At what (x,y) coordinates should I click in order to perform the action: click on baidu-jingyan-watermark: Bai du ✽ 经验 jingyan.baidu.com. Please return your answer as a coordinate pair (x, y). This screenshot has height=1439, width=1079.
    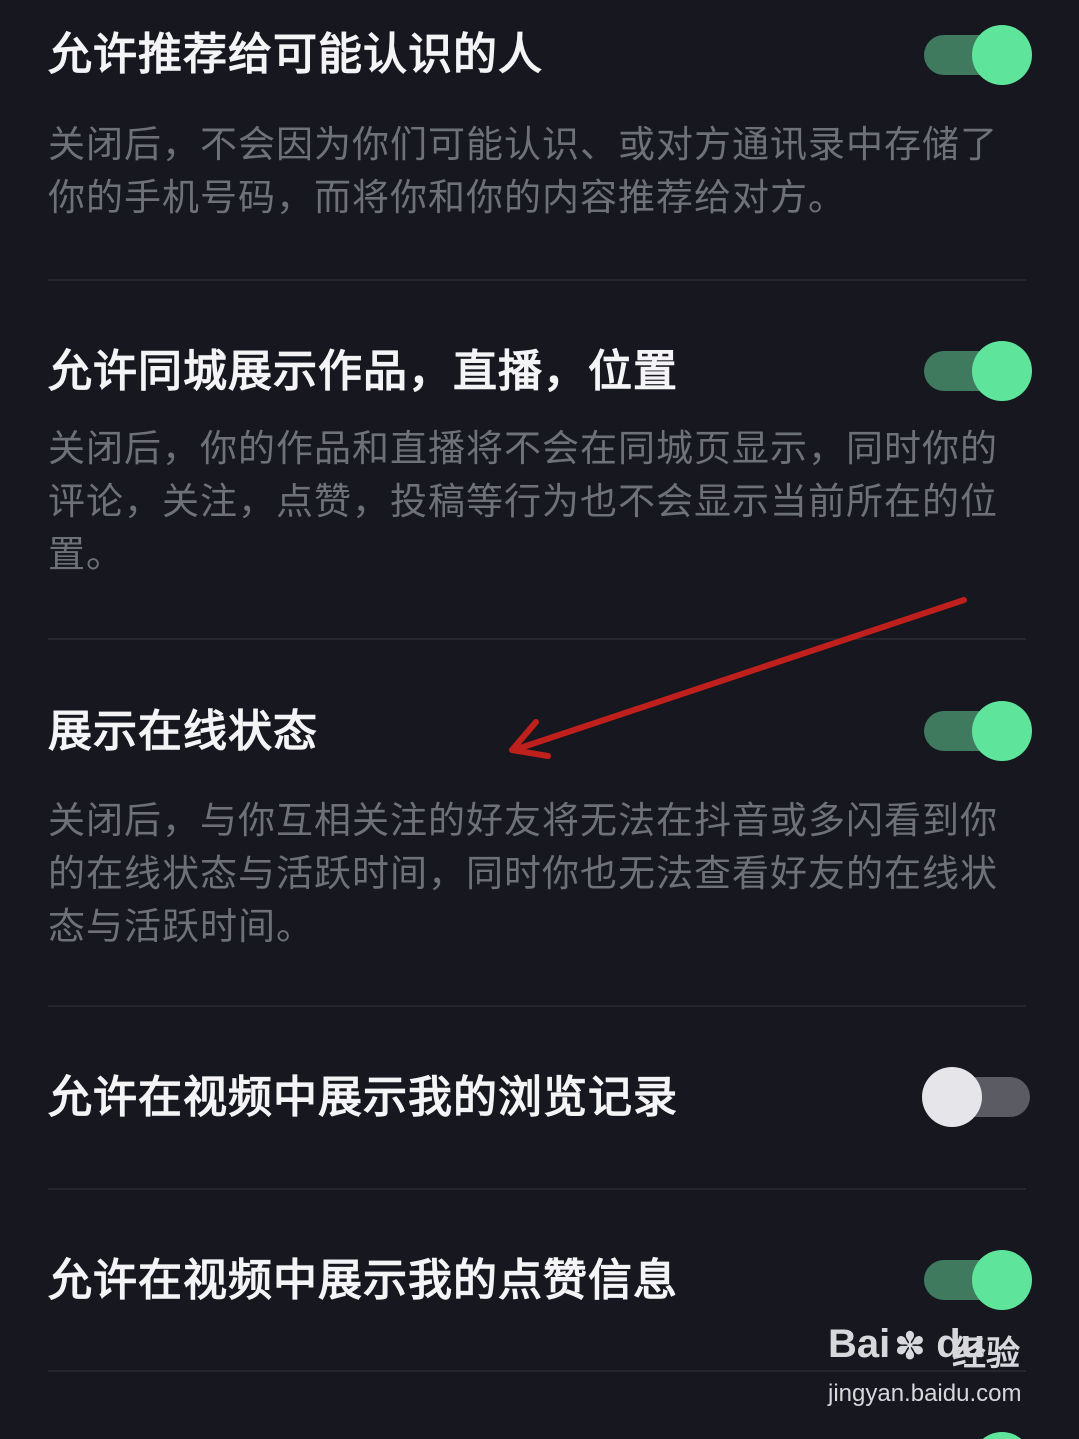
    Looking at the image, I should click on (928, 1370).